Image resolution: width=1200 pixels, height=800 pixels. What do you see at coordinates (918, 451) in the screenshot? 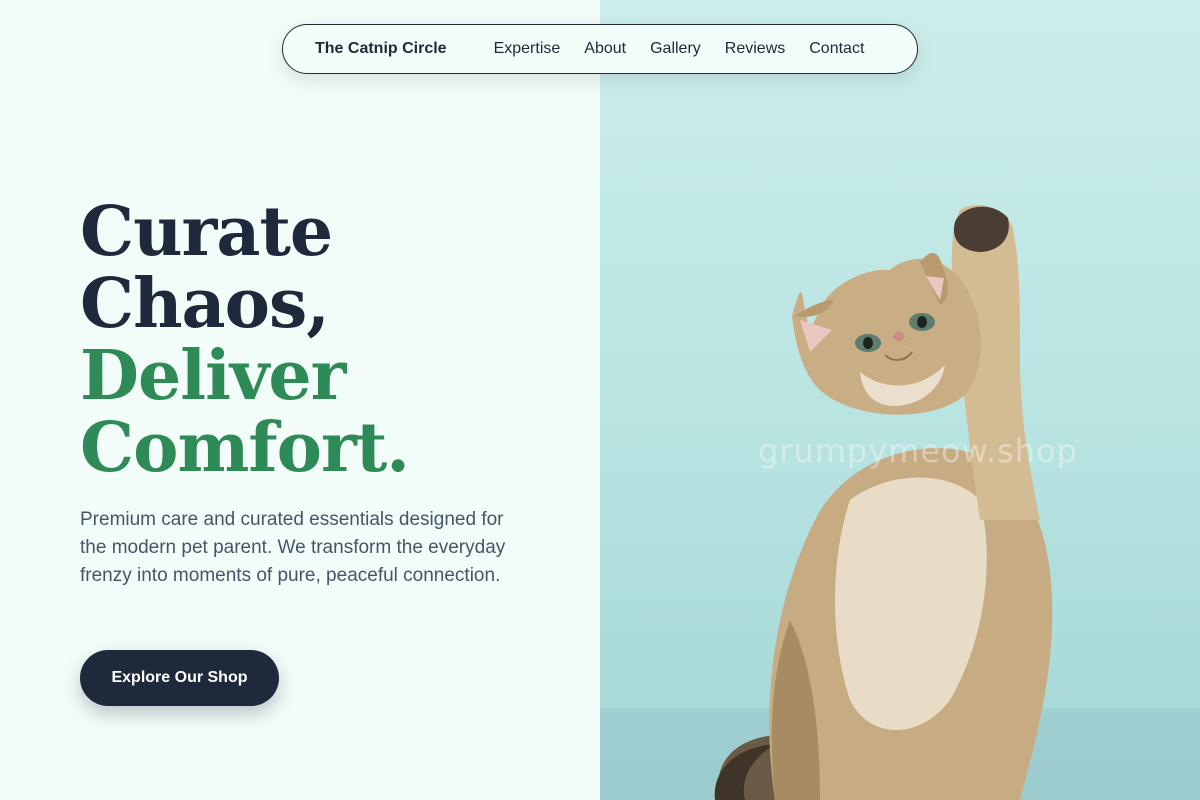
I see `photo-watermark: grumpymeow.shop` at bounding box center [918, 451].